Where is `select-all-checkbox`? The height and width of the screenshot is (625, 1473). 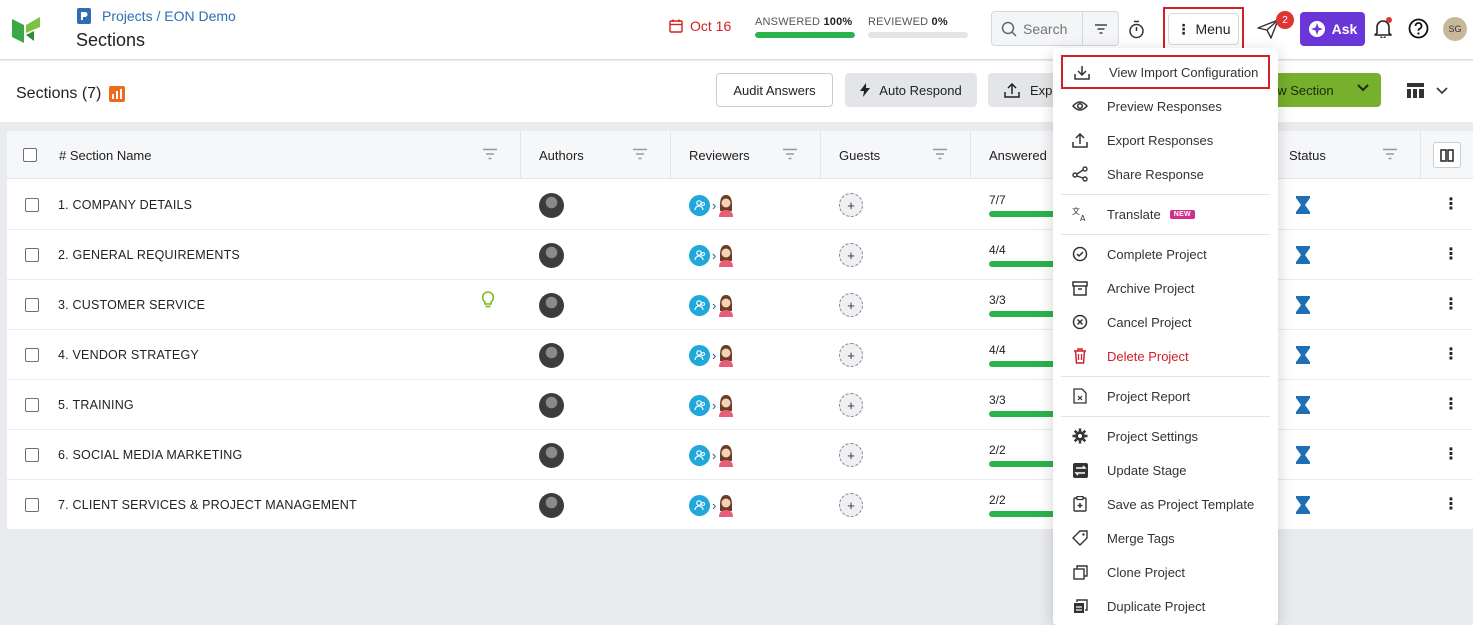
select-all-checkbox is located at coordinates (30, 155).